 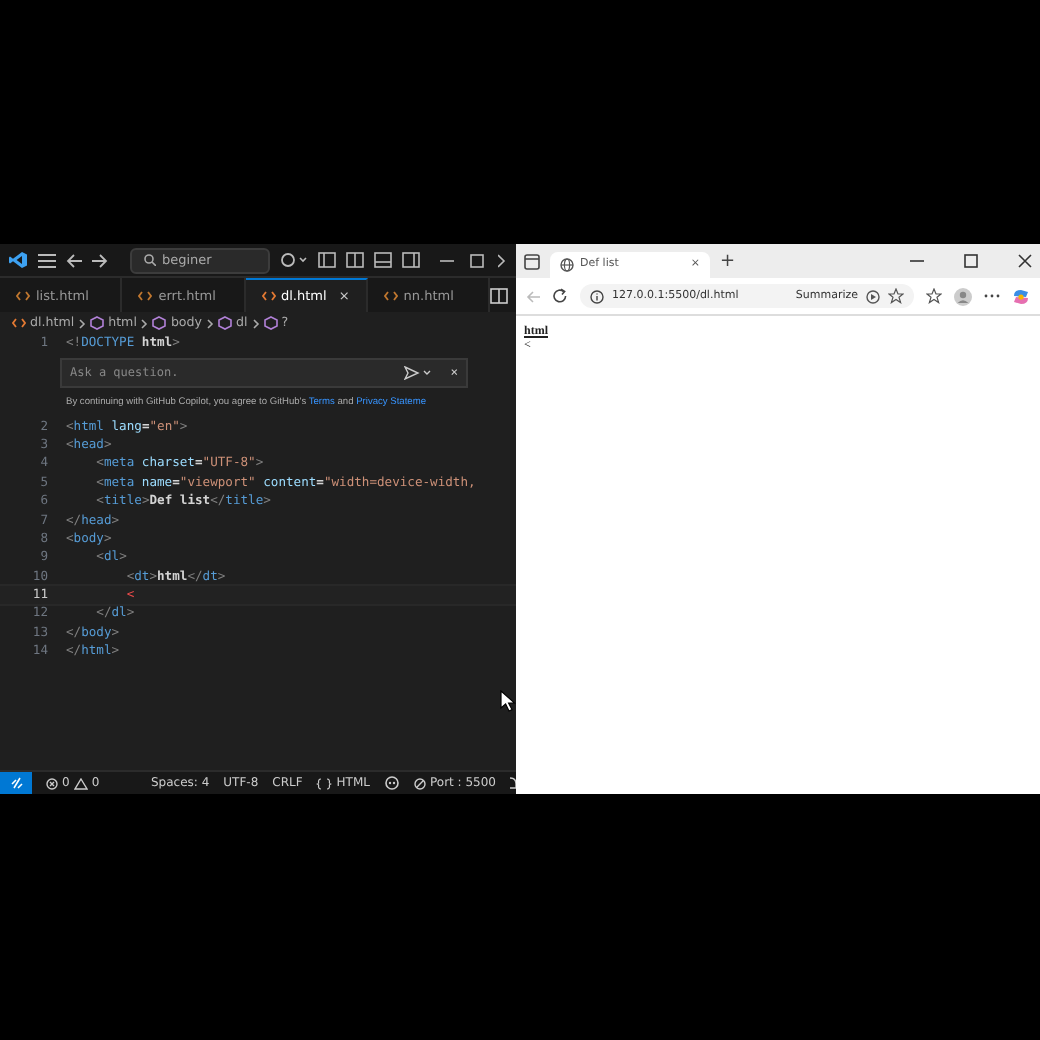 What do you see at coordinates (52, 783) in the screenshot?
I see `error-icon` at bounding box center [52, 783].